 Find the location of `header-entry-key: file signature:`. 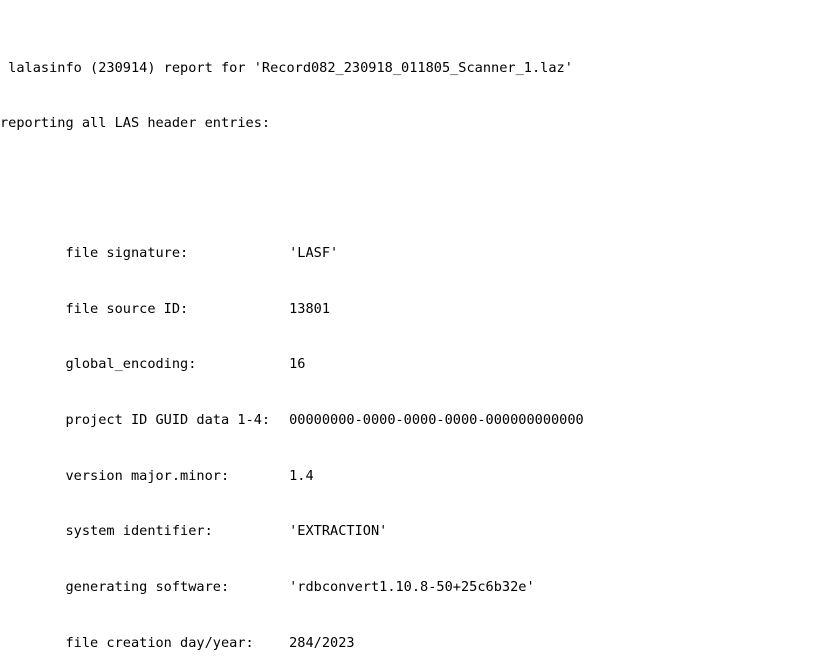

header-entry-key: file signature: is located at coordinates (119, 253).